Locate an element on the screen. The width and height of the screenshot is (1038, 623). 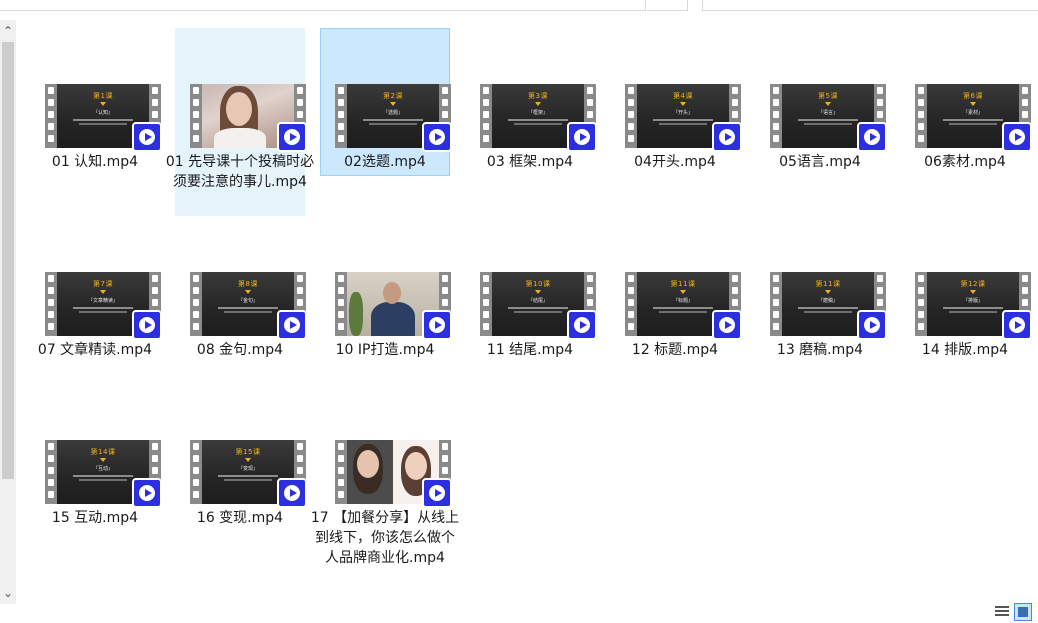
file-name-label: 06素材.mp4 is located at coordinates (964, 162).